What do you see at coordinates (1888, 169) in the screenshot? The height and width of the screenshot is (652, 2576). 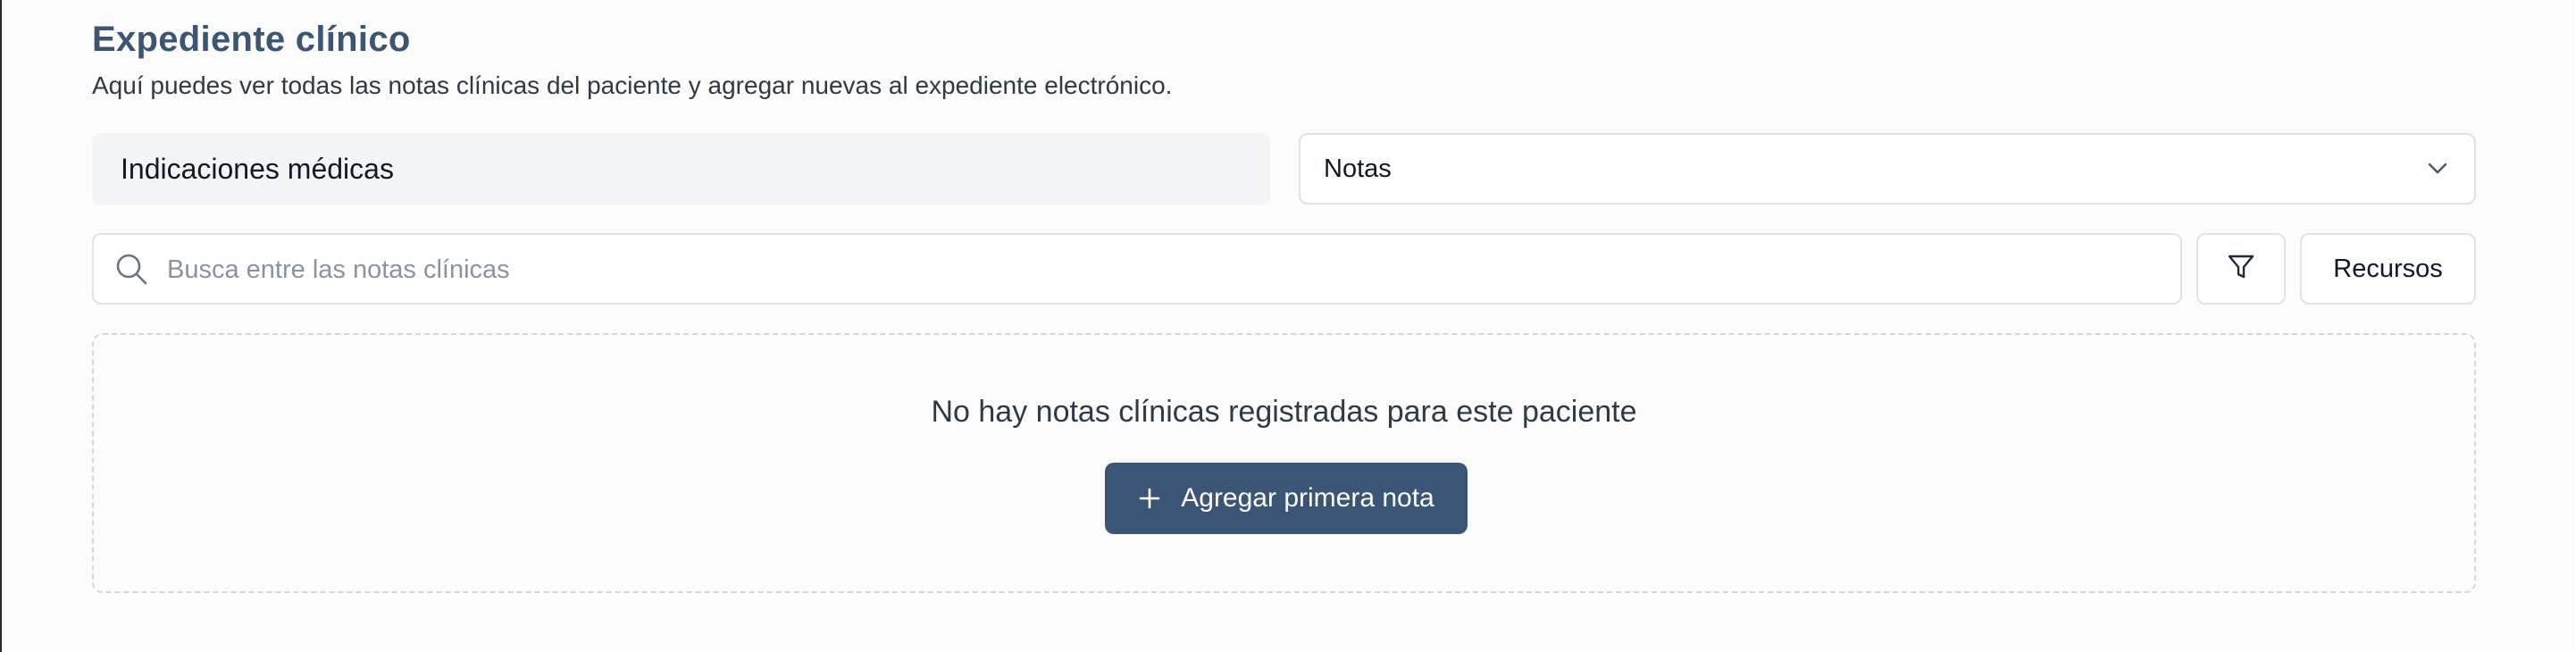 I see `note-type-select: Notas` at bounding box center [1888, 169].